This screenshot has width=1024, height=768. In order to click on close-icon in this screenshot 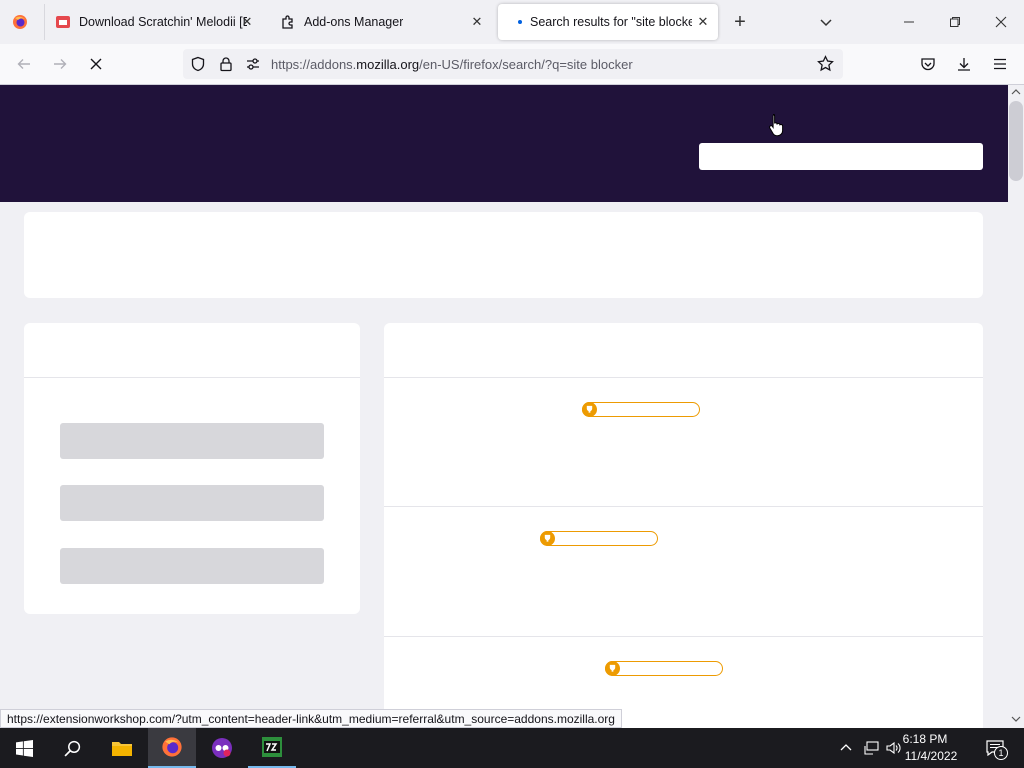, I will do `click(1001, 22)`.